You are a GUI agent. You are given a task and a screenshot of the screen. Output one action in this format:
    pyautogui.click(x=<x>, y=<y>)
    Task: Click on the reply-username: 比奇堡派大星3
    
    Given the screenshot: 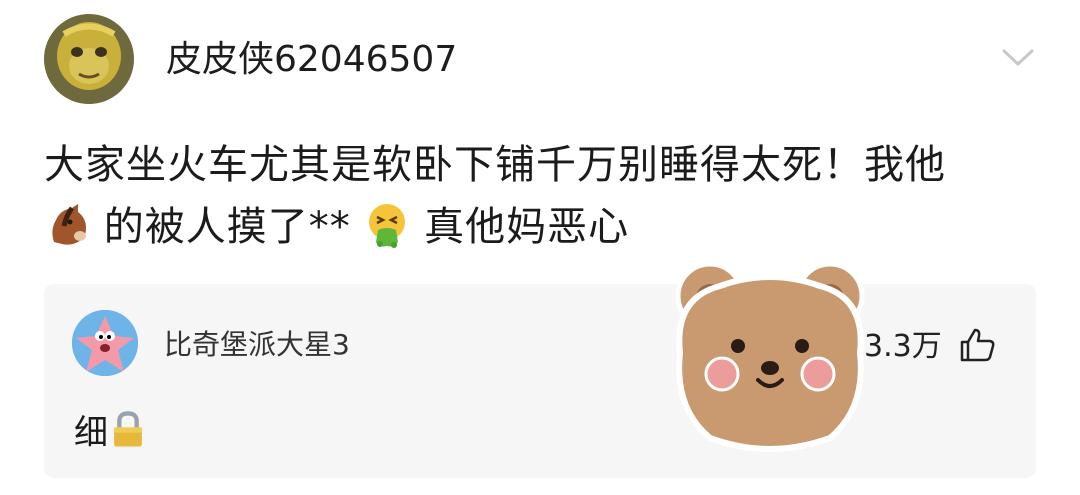 What is the action you would take?
    pyautogui.click(x=257, y=345)
    